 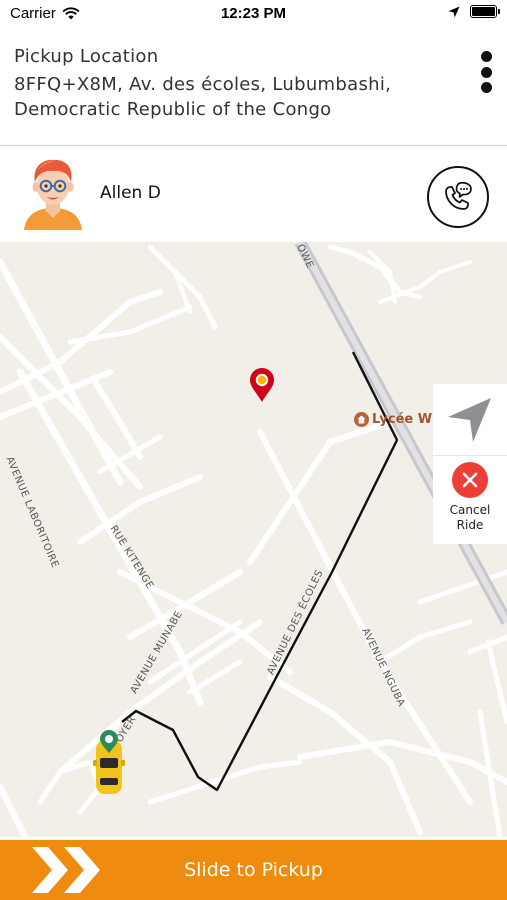 What do you see at coordinates (130, 193) in the screenshot?
I see `driver-name: Allen D` at bounding box center [130, 193].